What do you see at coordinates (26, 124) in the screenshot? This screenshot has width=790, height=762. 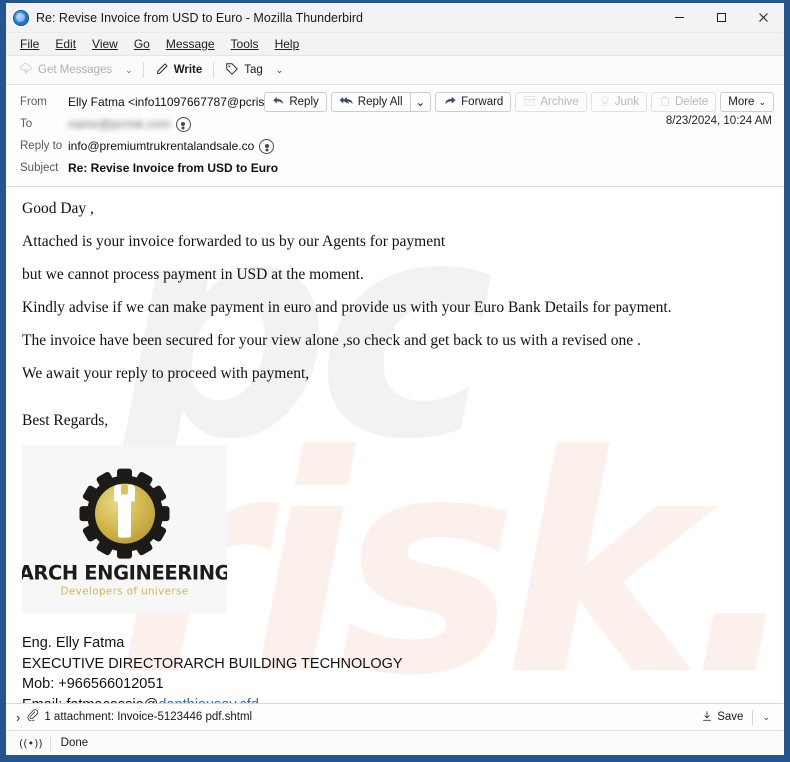 I see `to-label: To` at bounding box center [26, 124].